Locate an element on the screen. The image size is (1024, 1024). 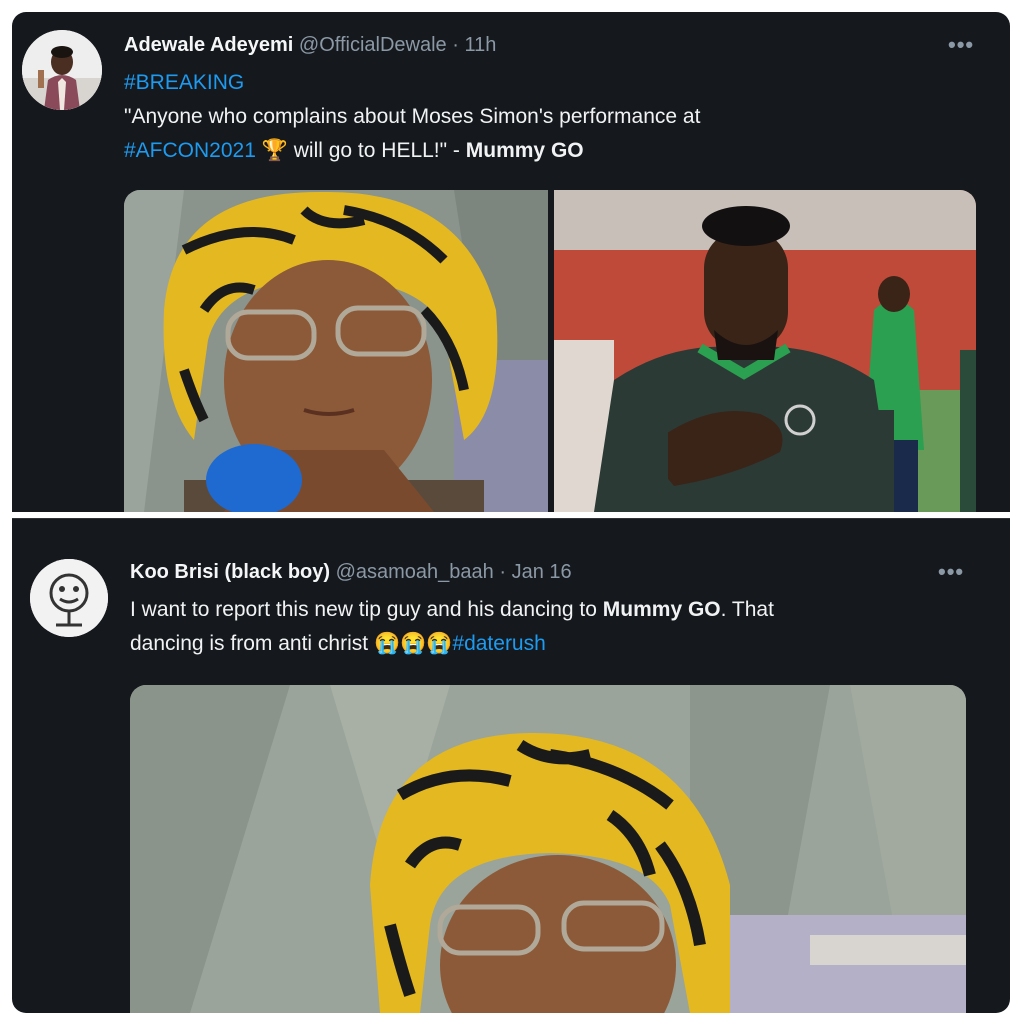
mentioned-name: Mummy GO is located at coordinates (661, 609).